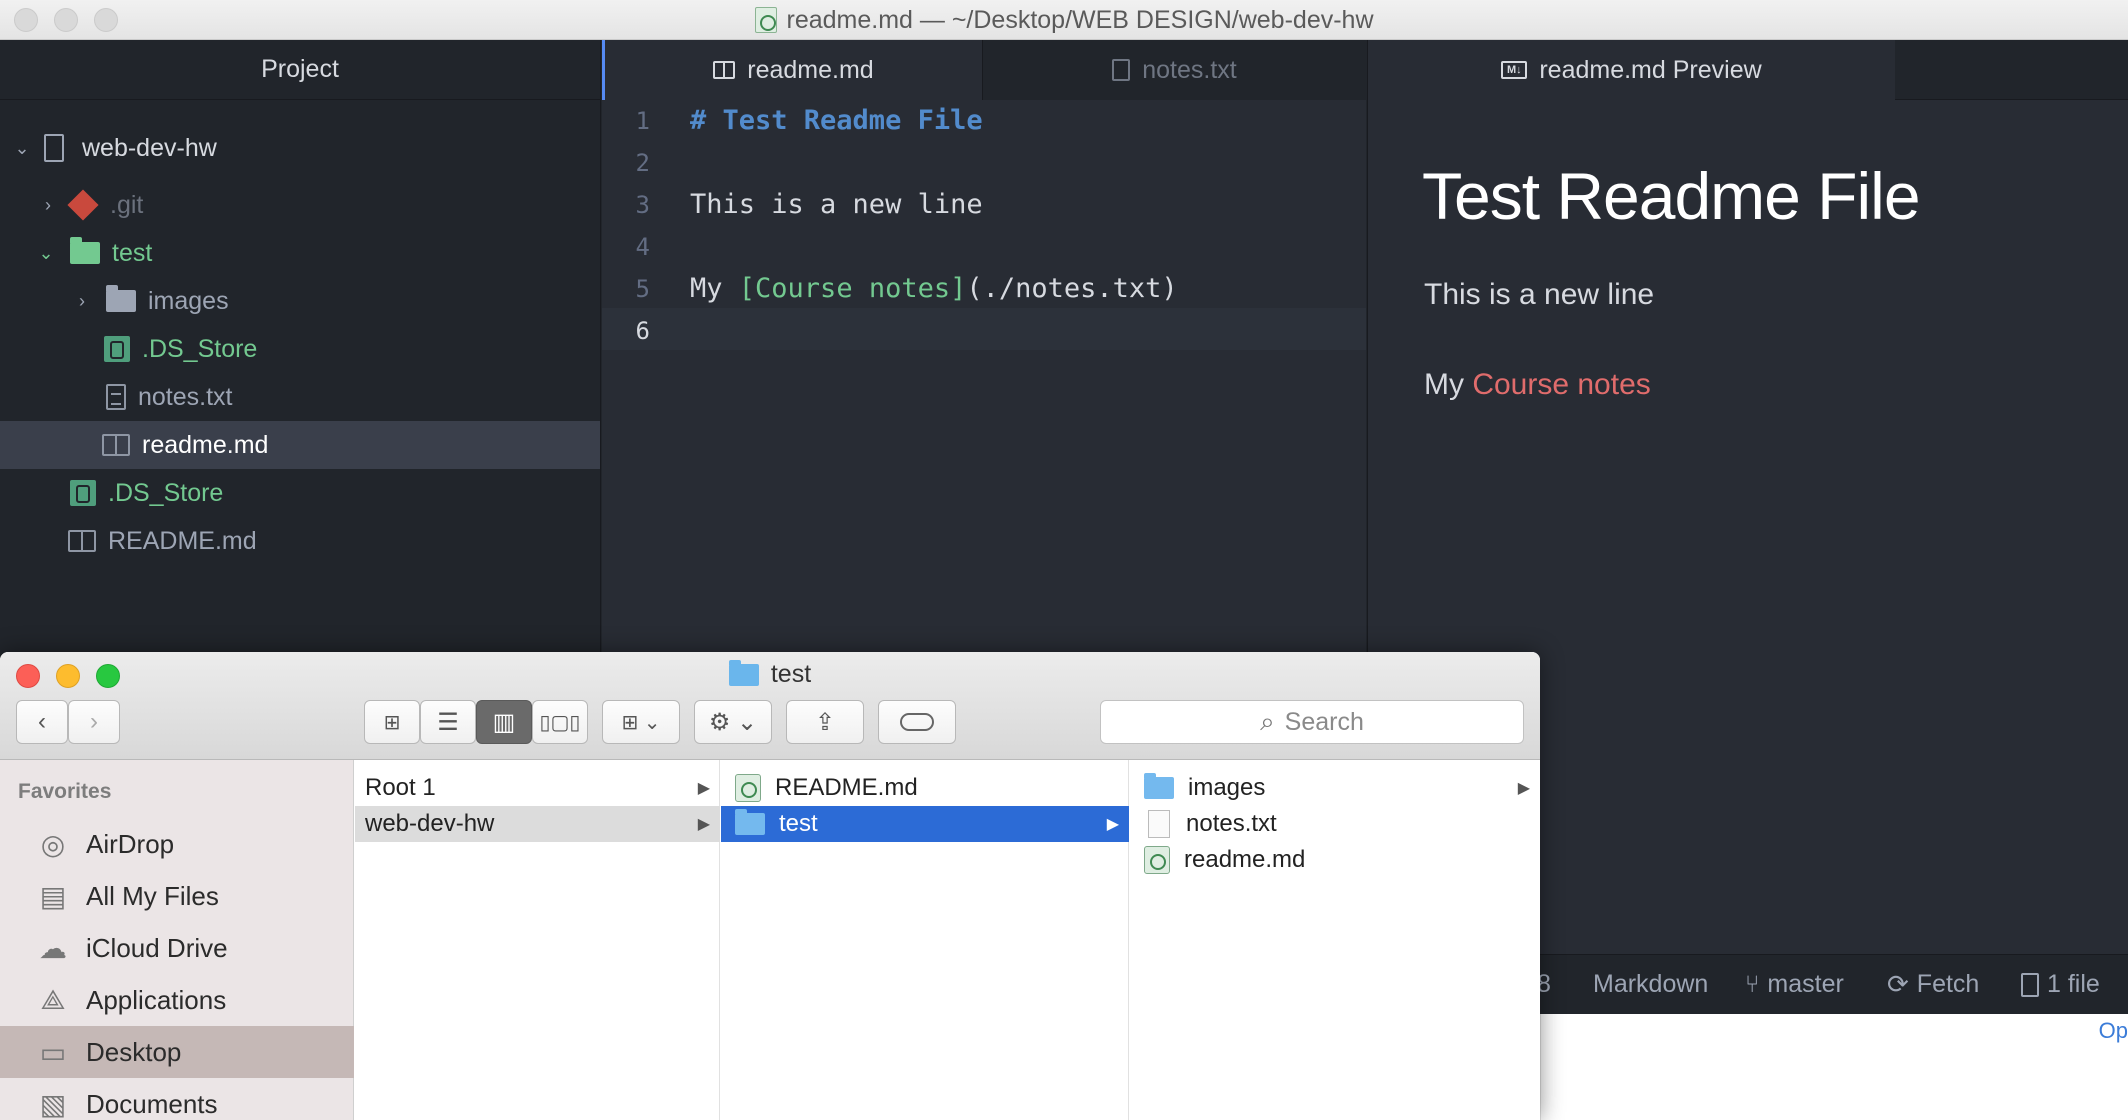 The height and width of the screenshot is (1120, 2128). Describe the element at coordinates (300, 541) in the screenshot. I see `tree-item-readme-root: README.md` at that location.